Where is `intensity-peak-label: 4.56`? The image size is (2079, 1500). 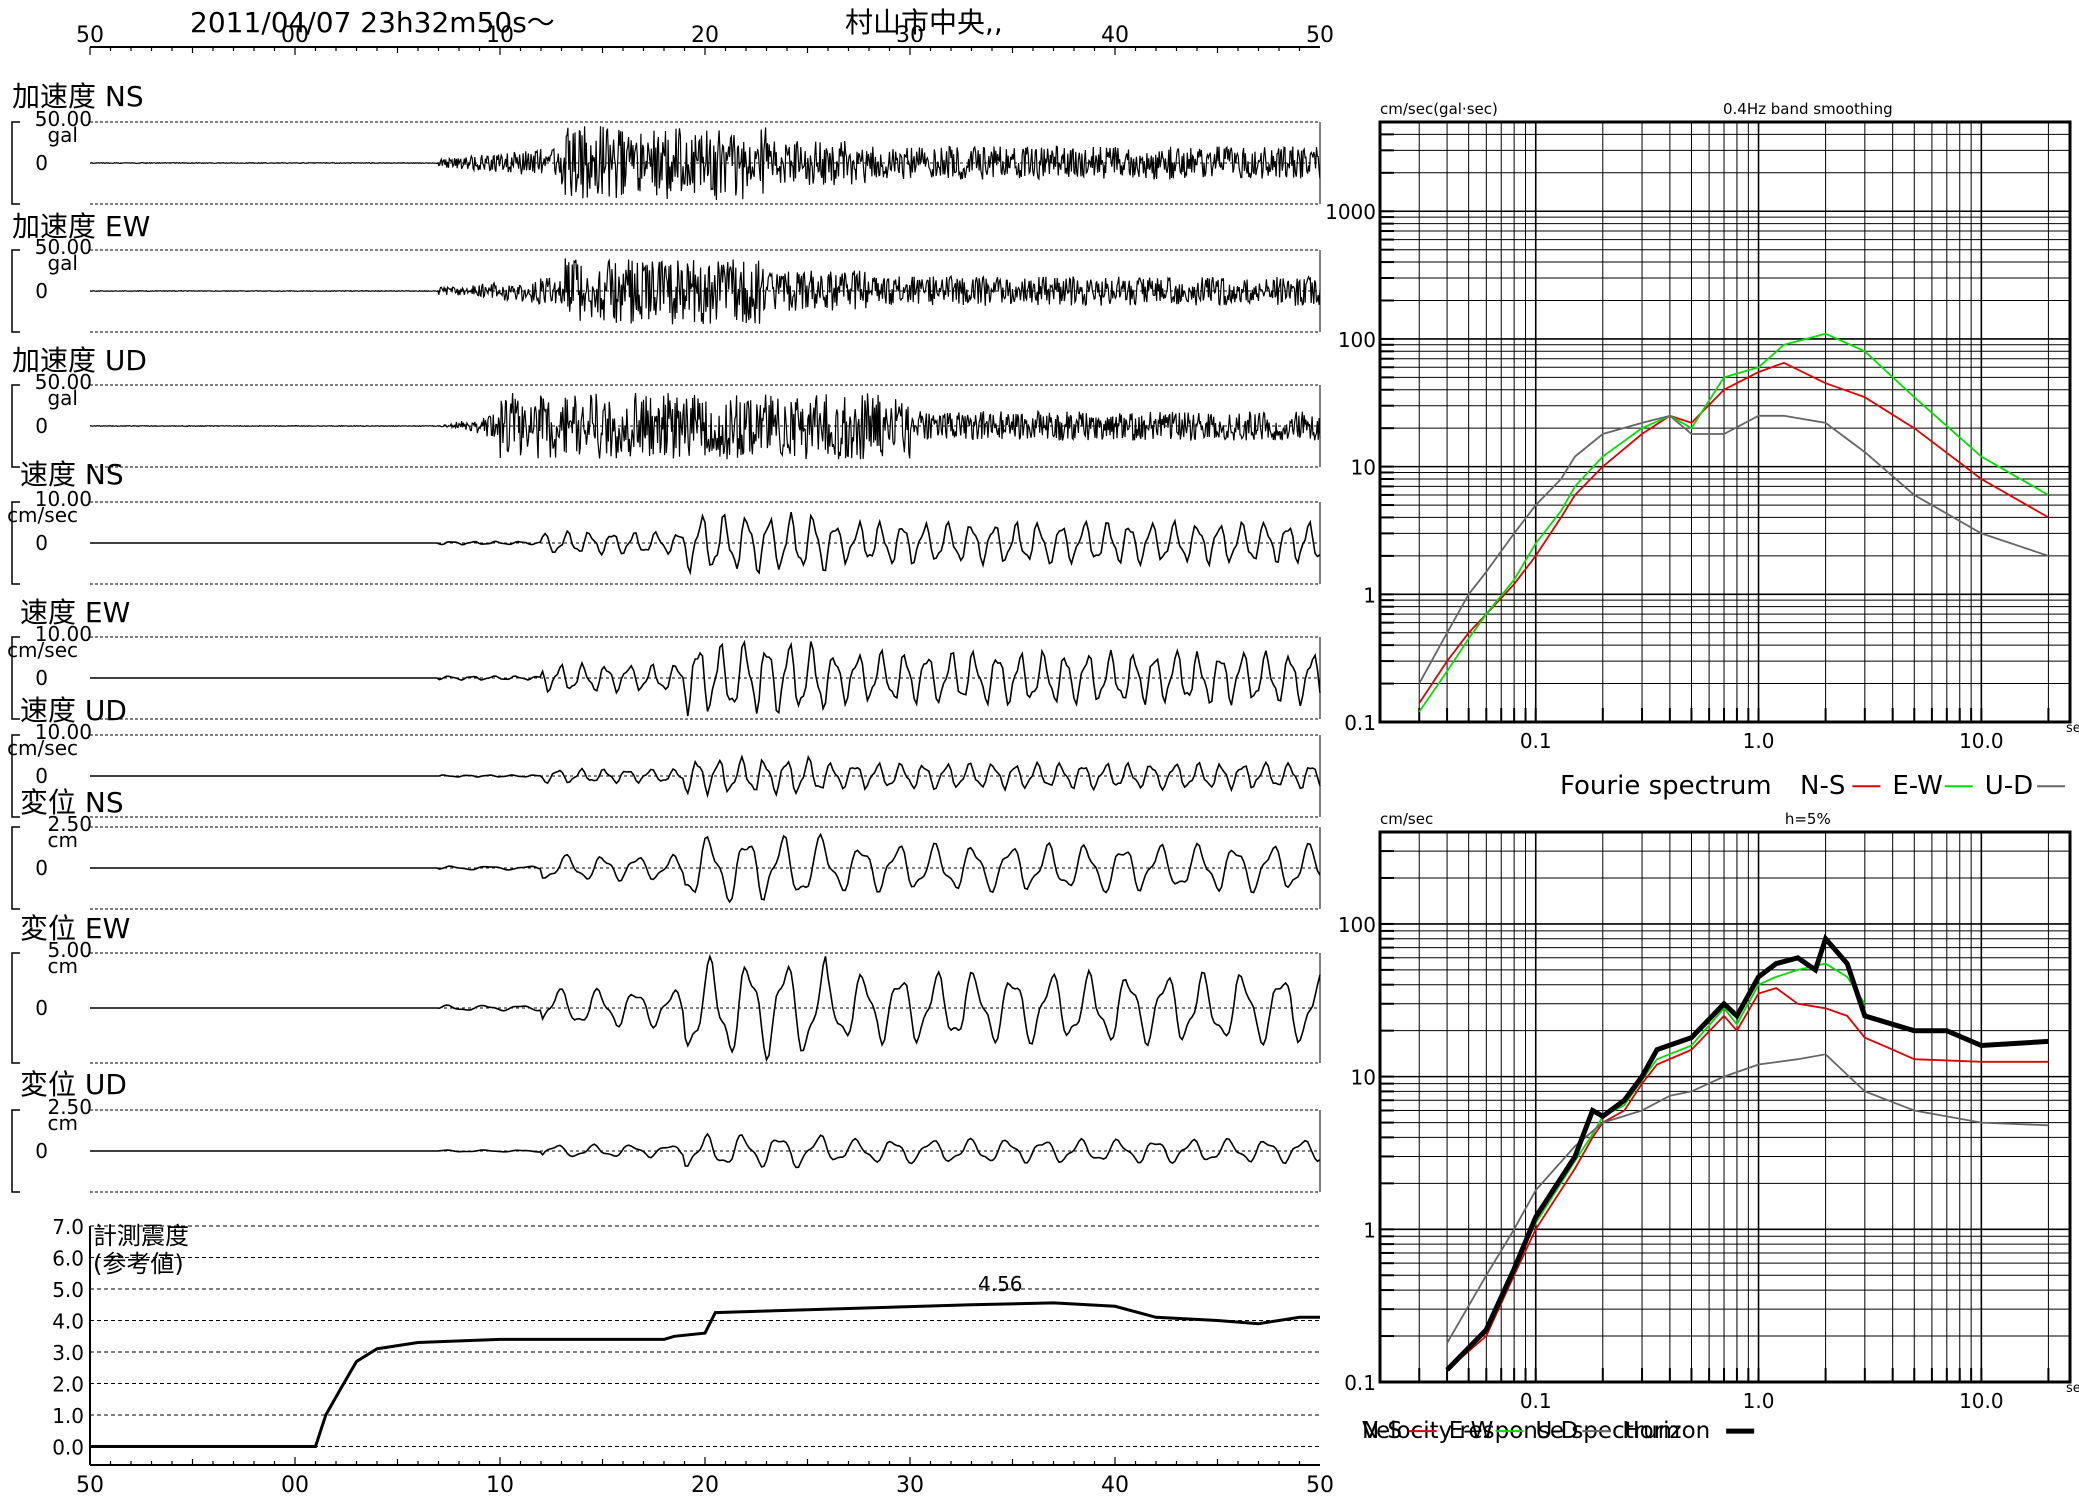
intensity-peak-label: 4.56 is located at coordinates (1000, 1284).